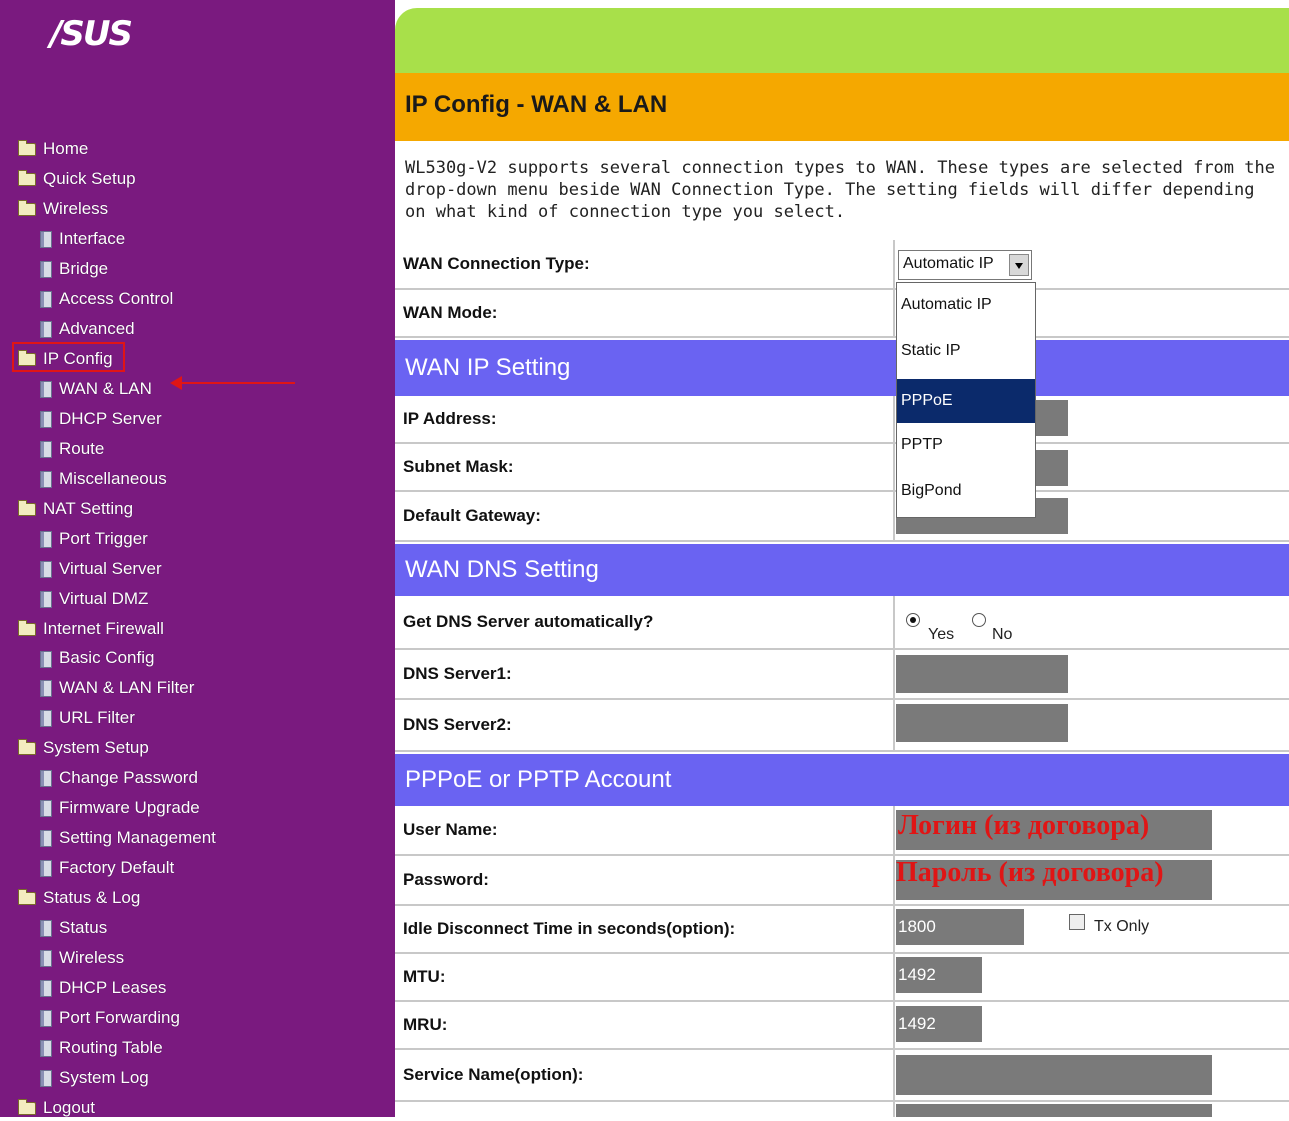 The width and height of the screenshot is (1289, 1121). I want to click on ip-address-input, so click(1052, 418).